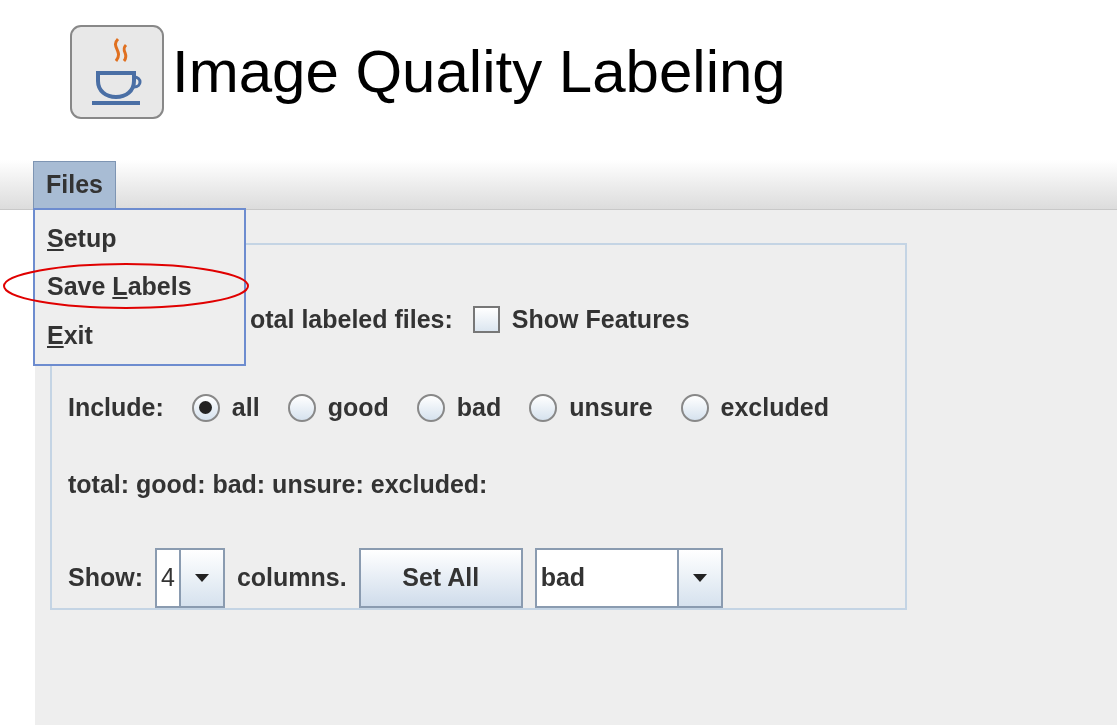  Describe the element at coordinates (774, 407) in the screenshot. I see `radio-label: excluded` at that location.